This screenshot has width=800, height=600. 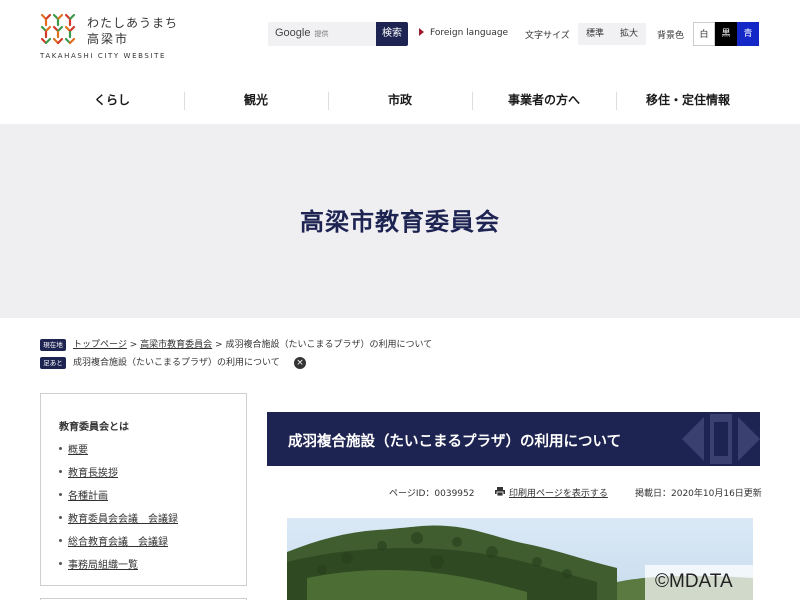 I want to click on search-button: 検索, so click(x=392, y=34).